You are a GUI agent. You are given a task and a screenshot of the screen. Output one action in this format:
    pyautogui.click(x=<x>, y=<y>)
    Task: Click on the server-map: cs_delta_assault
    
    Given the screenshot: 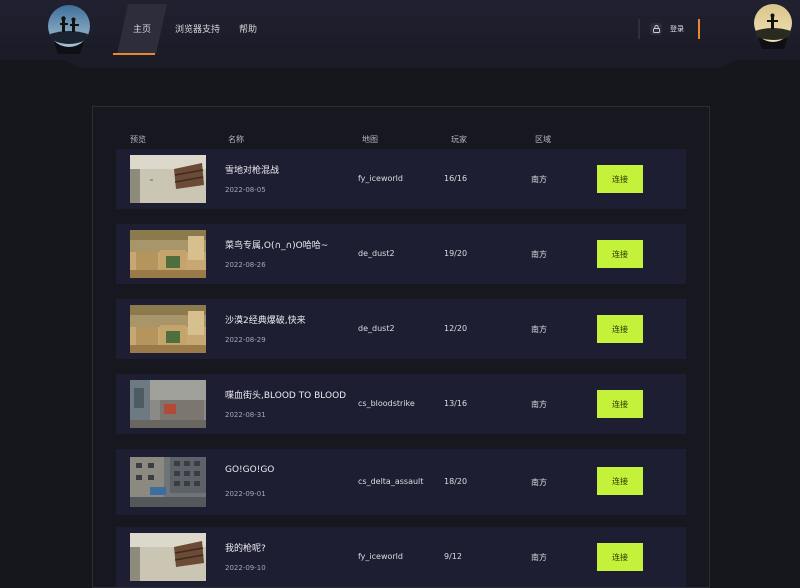 What is the action you would take?
    pyautogui.click(x=391, y=481)
    